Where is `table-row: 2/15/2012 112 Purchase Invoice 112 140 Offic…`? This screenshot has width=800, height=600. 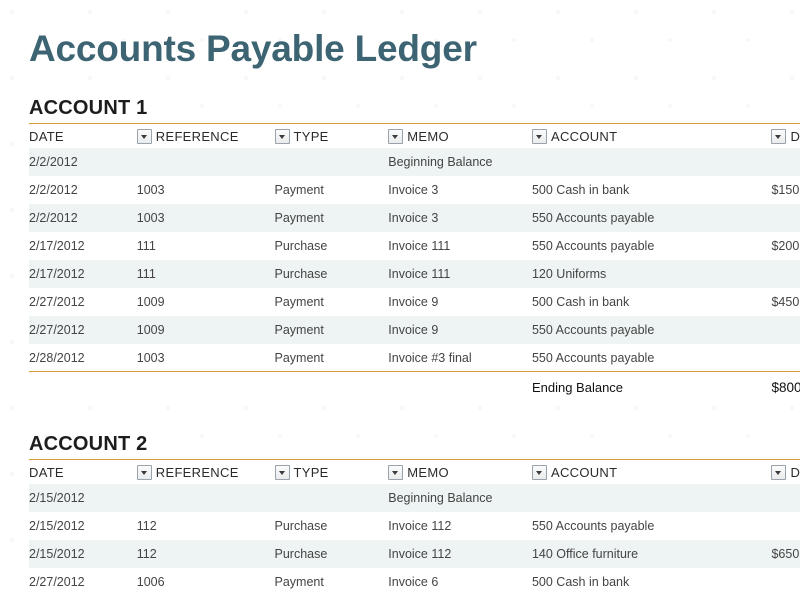
table-row: 2/15/2012 112 Purchase Invoice 112 140 Offic… is located at coordinates (414, 554).